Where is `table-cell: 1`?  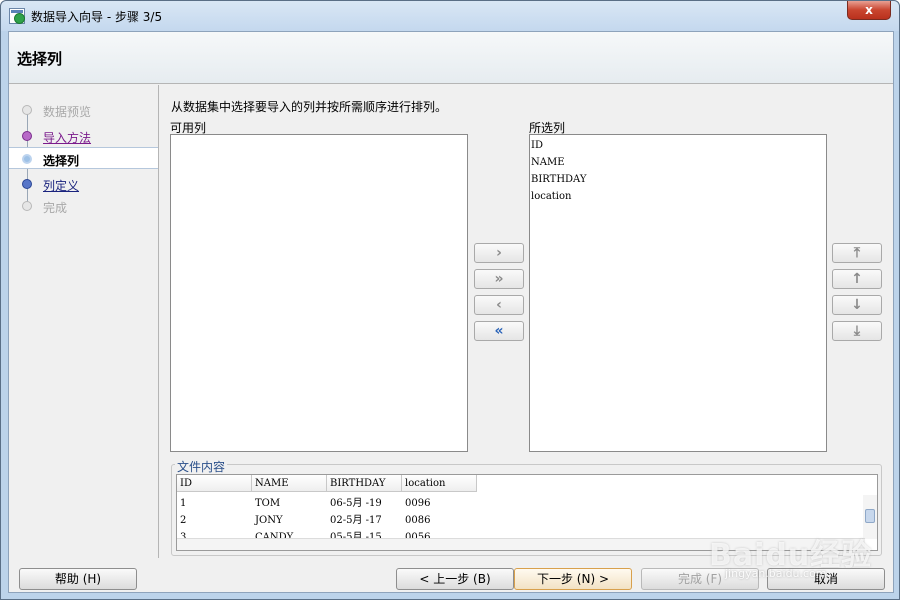
table-cell: 1 is located at coordinates (183, 503).